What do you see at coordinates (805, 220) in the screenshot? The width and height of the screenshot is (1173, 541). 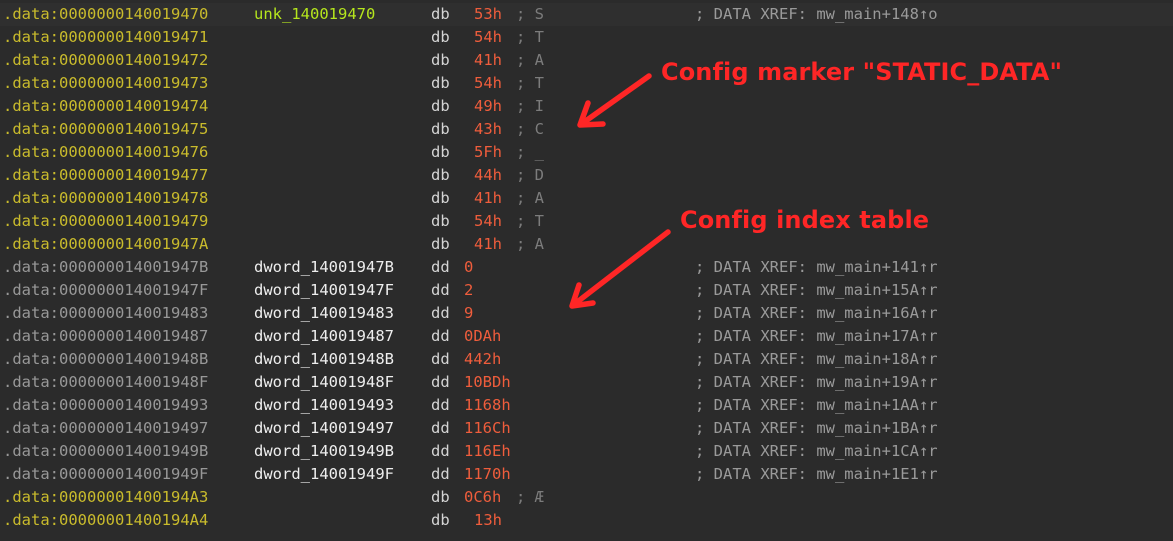 I see `callout-config-index-table: Config index table` at bounding box center [805, 220].